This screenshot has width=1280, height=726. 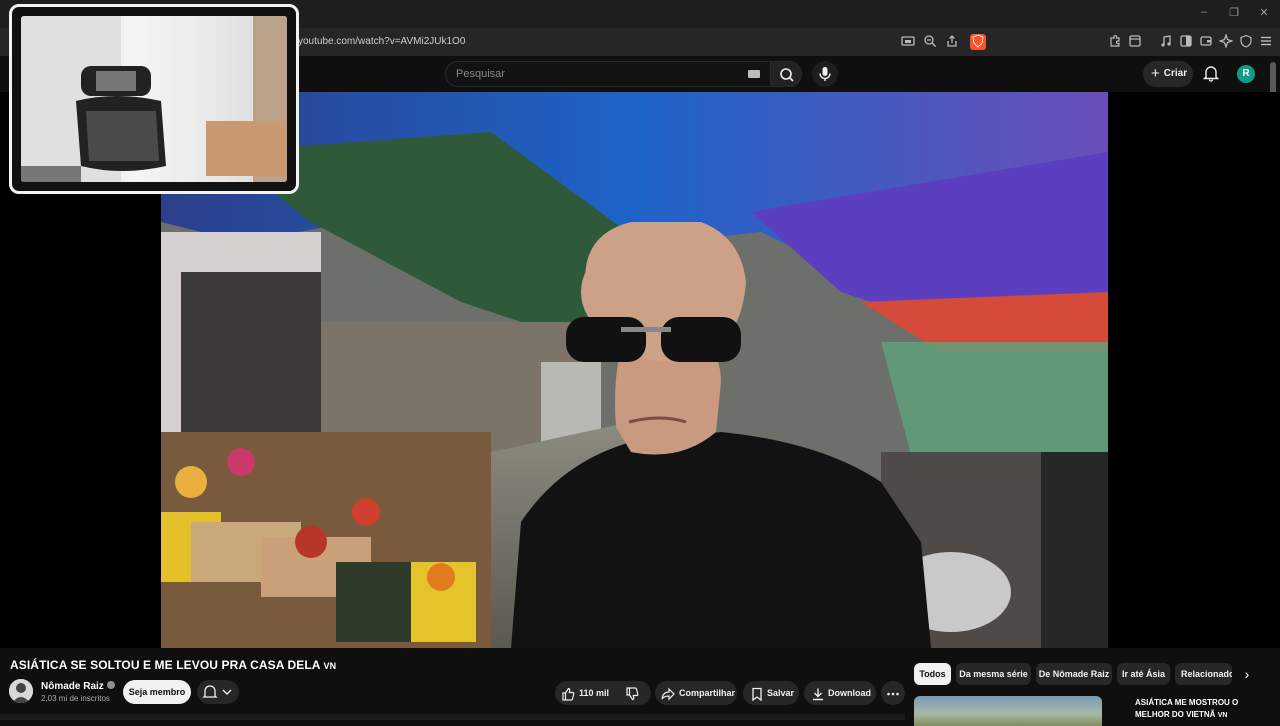 I want to click on split-view-icon, so click(x=1186, y=42).